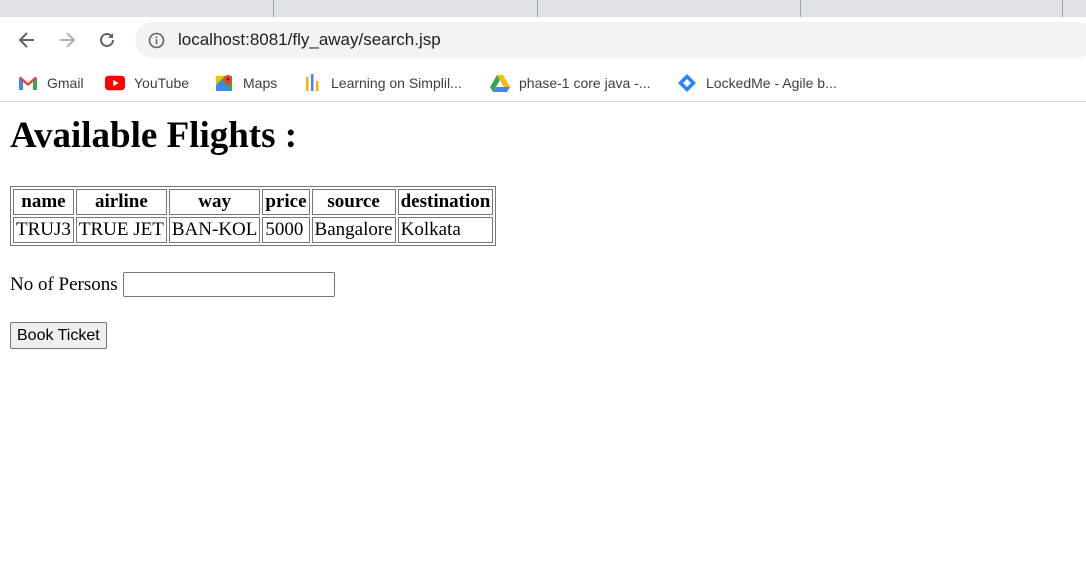 The width and height of the screenshot is (1086, 567). Describe the element at coordinates (121, 230) in the screenshot. I see `table-cell: TRUE JET` at that location.